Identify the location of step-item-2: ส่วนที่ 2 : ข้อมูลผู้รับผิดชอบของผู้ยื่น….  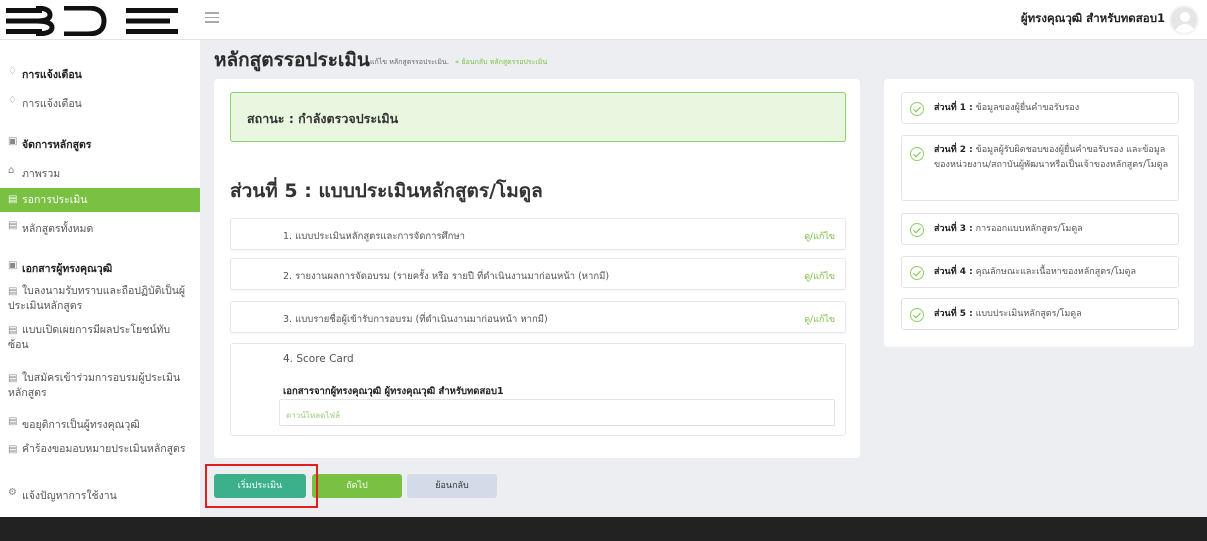
(1040, 168).